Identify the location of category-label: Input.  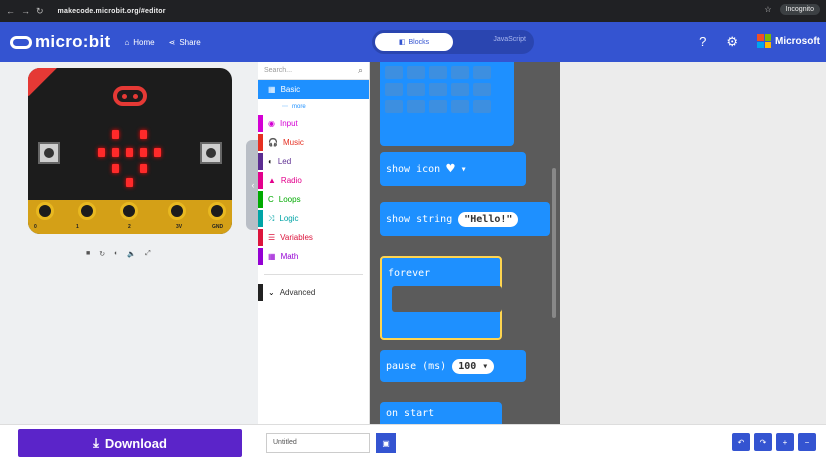
(288, 123).